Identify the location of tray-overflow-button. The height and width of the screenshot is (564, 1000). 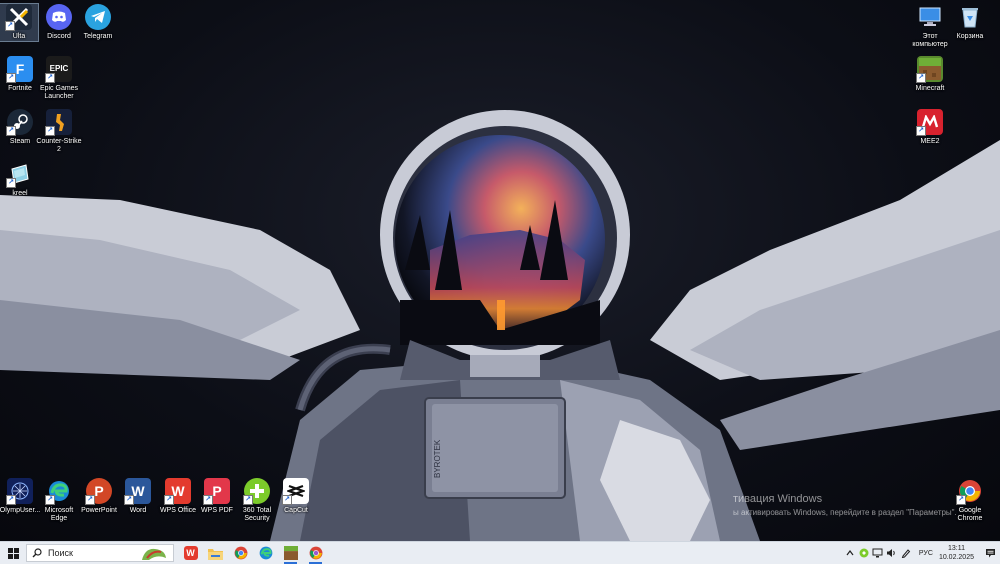
(850, 553).